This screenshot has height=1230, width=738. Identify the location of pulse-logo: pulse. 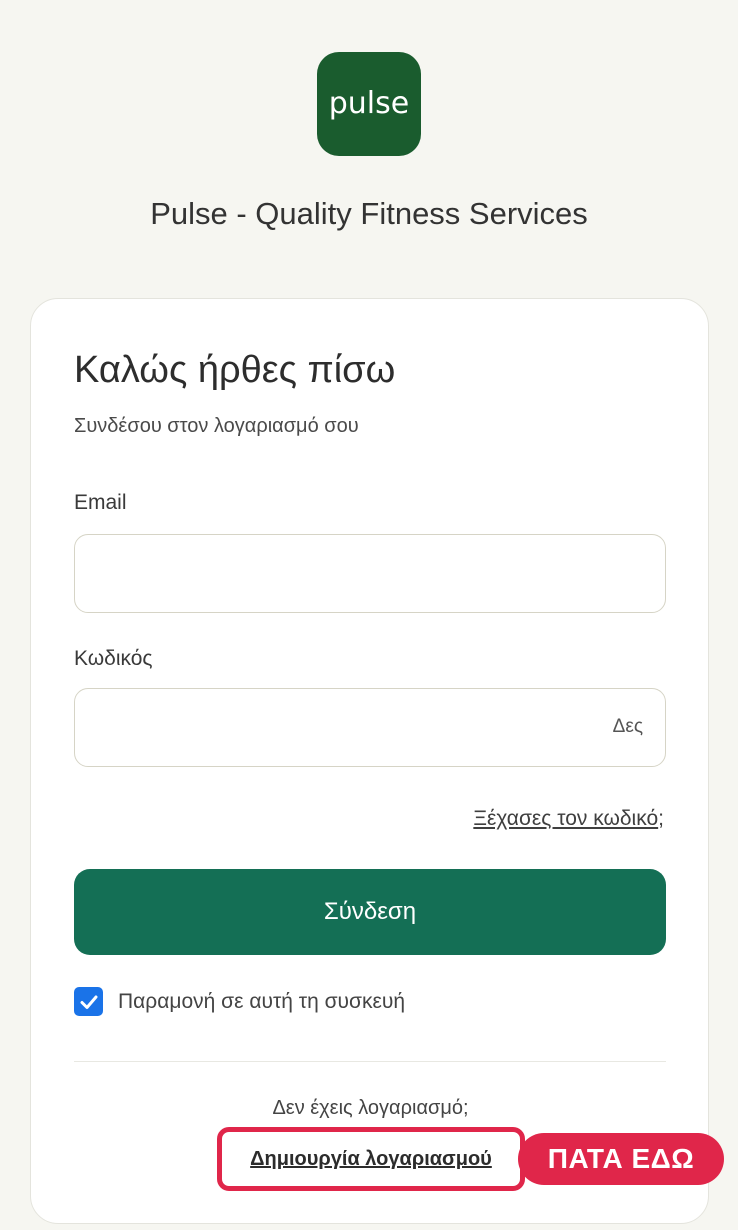
(369, 104).